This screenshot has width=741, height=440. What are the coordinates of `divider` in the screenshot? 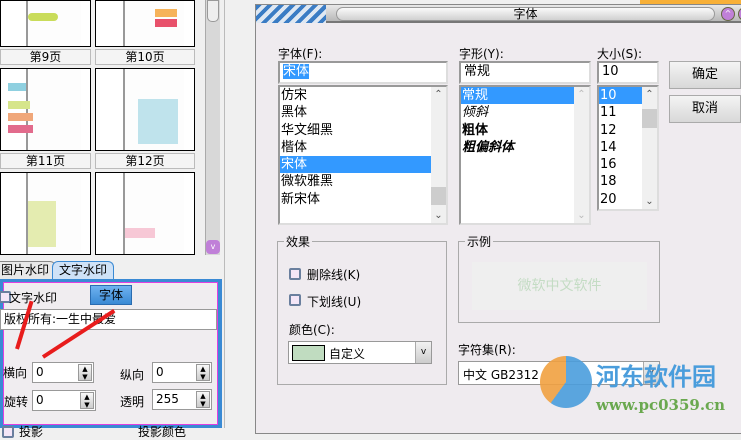 It's located at (239, 214).